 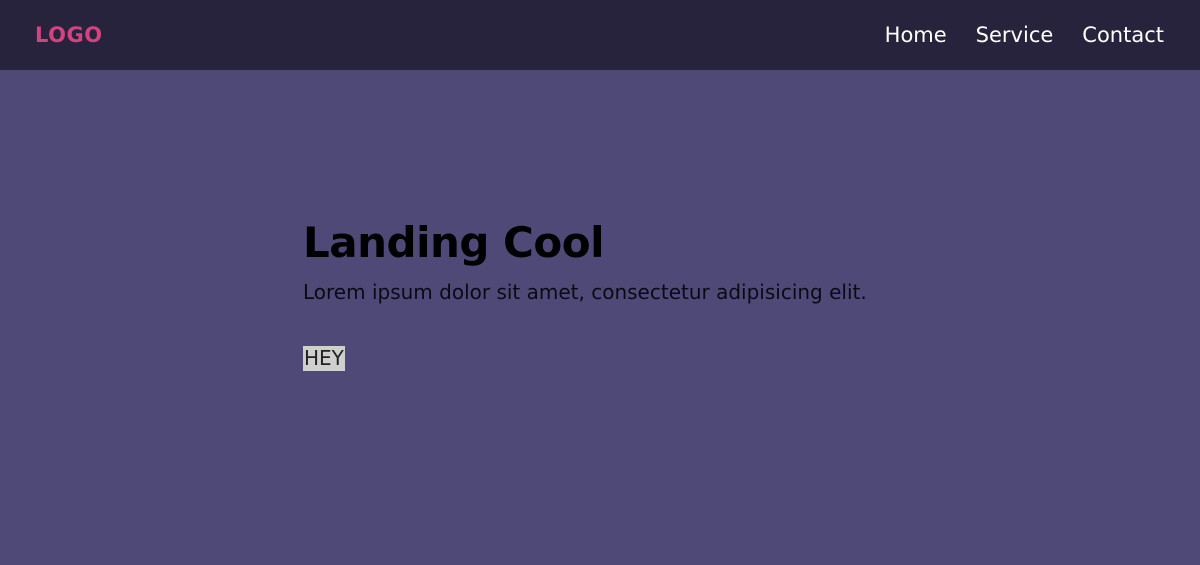 What do you see at coordinates (324, 358) in the screenshot?
I see `hey-button: HEY` at bounding box center [324, 358].